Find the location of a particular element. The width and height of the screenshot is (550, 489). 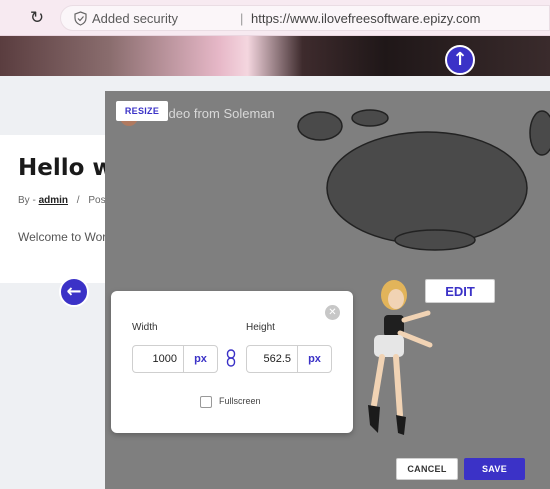

resize-button: RESIZE is located at coordinates (142, 111).